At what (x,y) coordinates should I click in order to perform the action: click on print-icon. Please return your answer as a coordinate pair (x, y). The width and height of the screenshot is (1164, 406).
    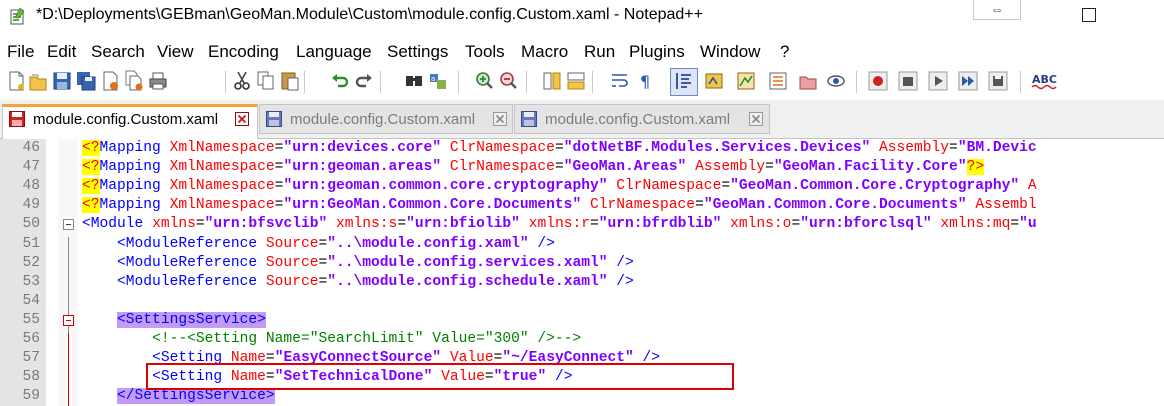
    Looking at the image, I should click on (158, 81).